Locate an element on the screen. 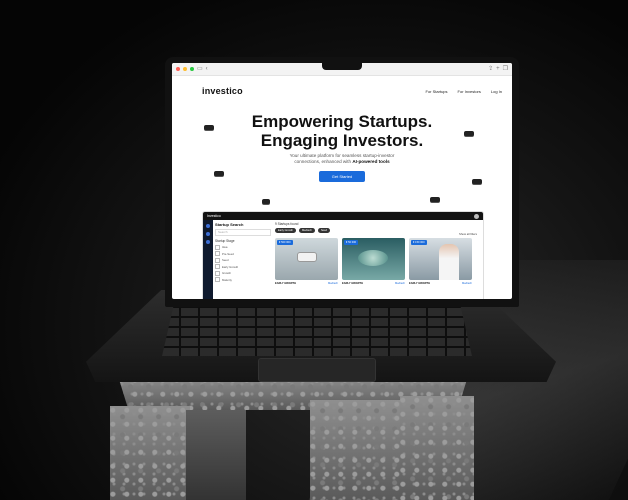 This screenshot has height=500, width=628. camera-notch is located at coordinates (342, 66).